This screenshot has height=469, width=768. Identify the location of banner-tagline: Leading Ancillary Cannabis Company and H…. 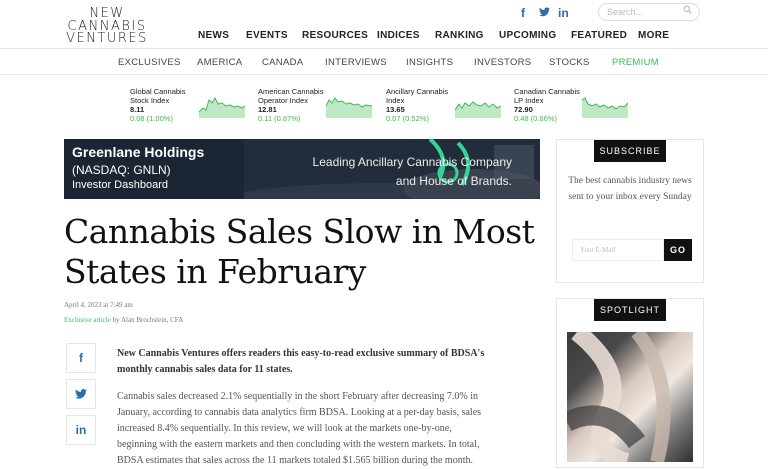
(377, 172).